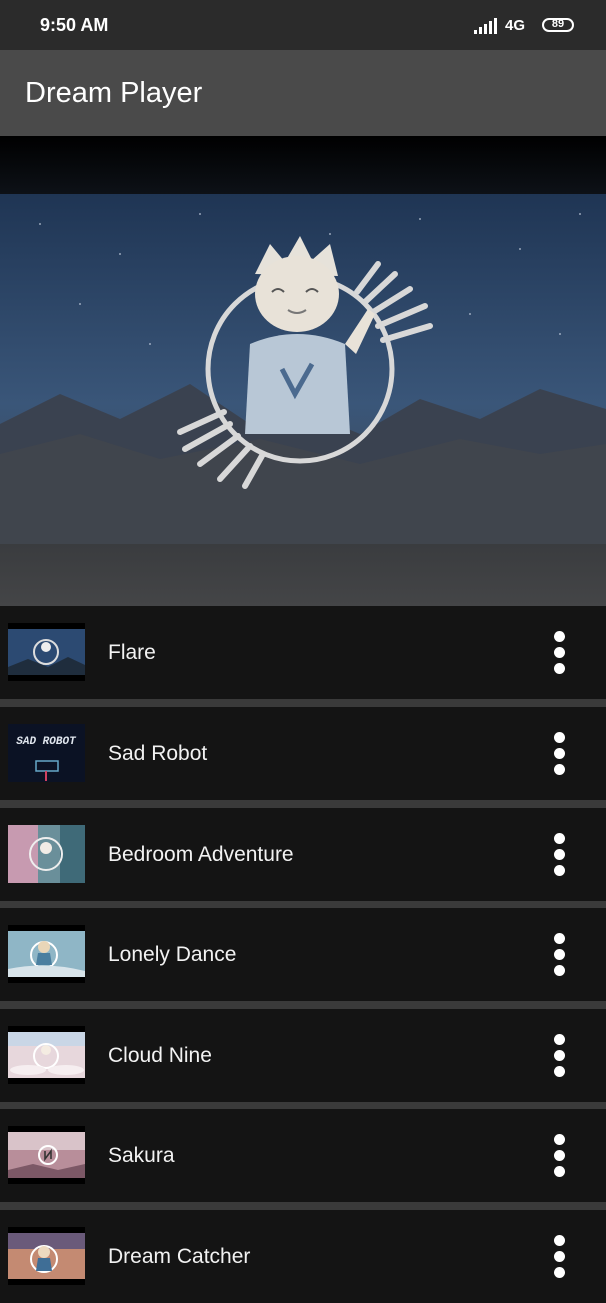  Describe the element at coordinates (303, 1256) in the screenshot. I see `song-item-dream-catcher: Dream Catcher` at that location.